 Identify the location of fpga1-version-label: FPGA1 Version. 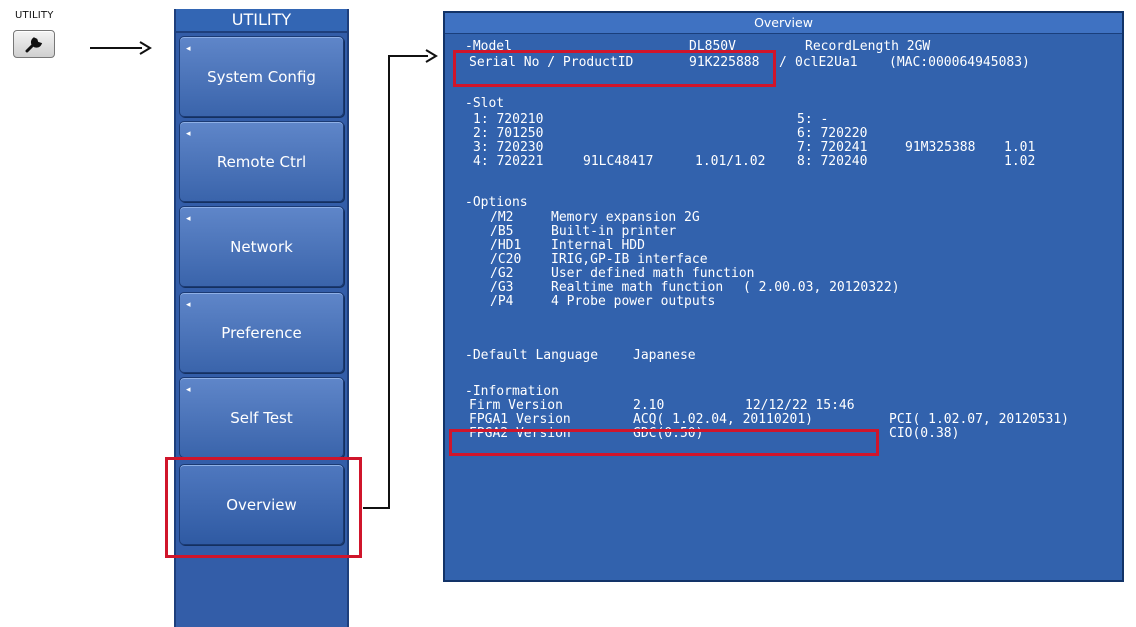
(520, 419).